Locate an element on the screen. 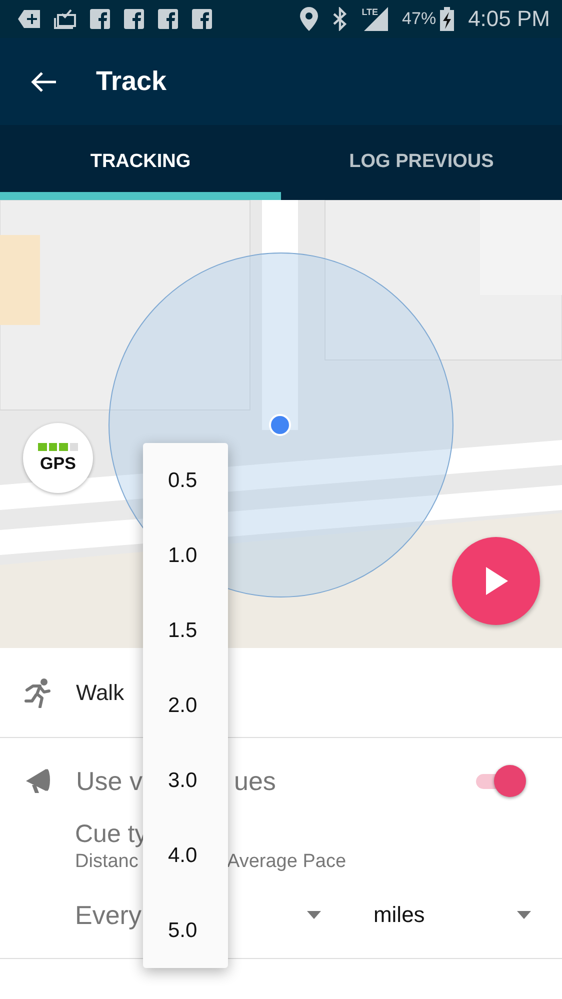 This screenshot has height=999, width=562. tab: LOG PREVIOUS is located at coordinates (421, 162).